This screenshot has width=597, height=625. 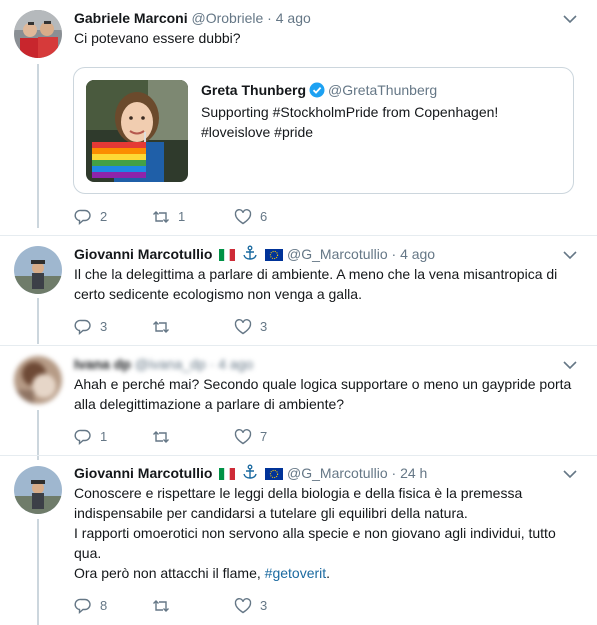 I want to click on quoted-author-handle: @GretaThunberg, so click(x=382, y=90).